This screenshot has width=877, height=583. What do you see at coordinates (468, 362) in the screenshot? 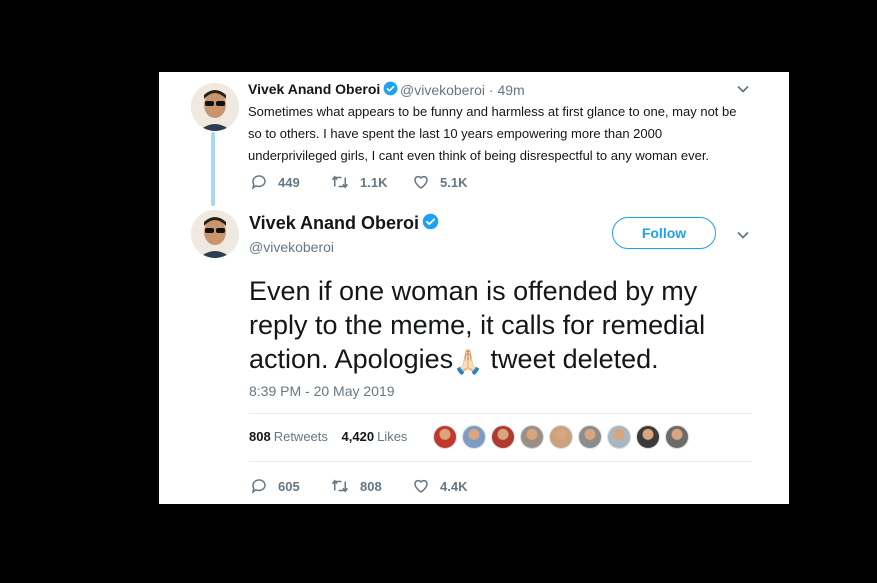
I see `folded-hands-emoji: 🙏🏻` at bounding box center [468, 362].